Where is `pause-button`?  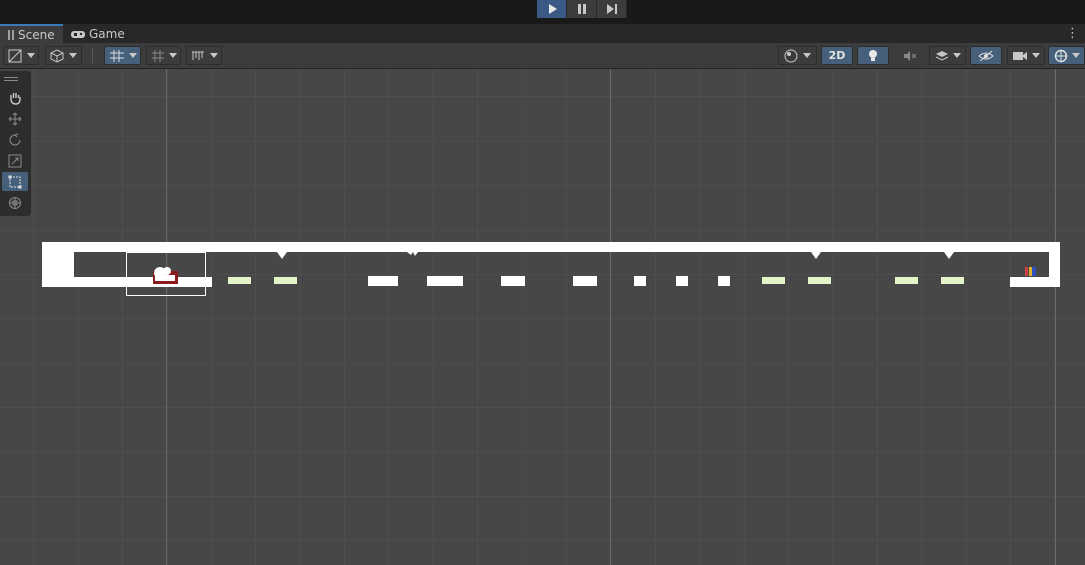 pause-button is located at coordinates (582, 9).